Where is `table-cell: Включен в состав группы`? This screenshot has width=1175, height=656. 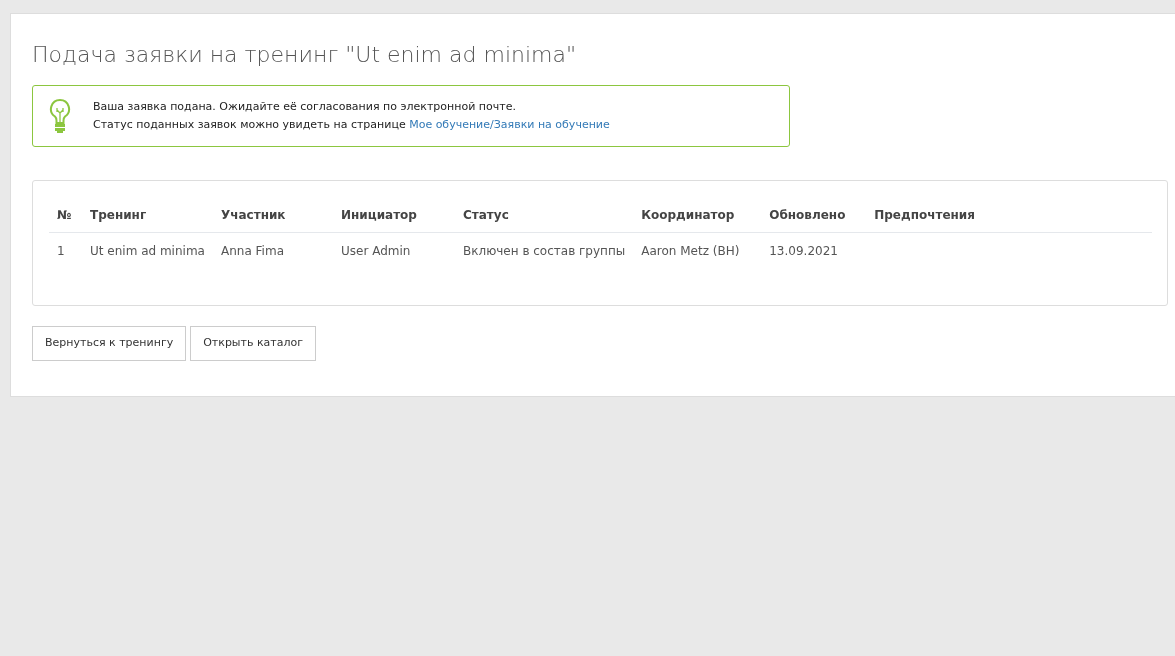
table-cell: Включен в состав группы is located at coordinates (544, 251).